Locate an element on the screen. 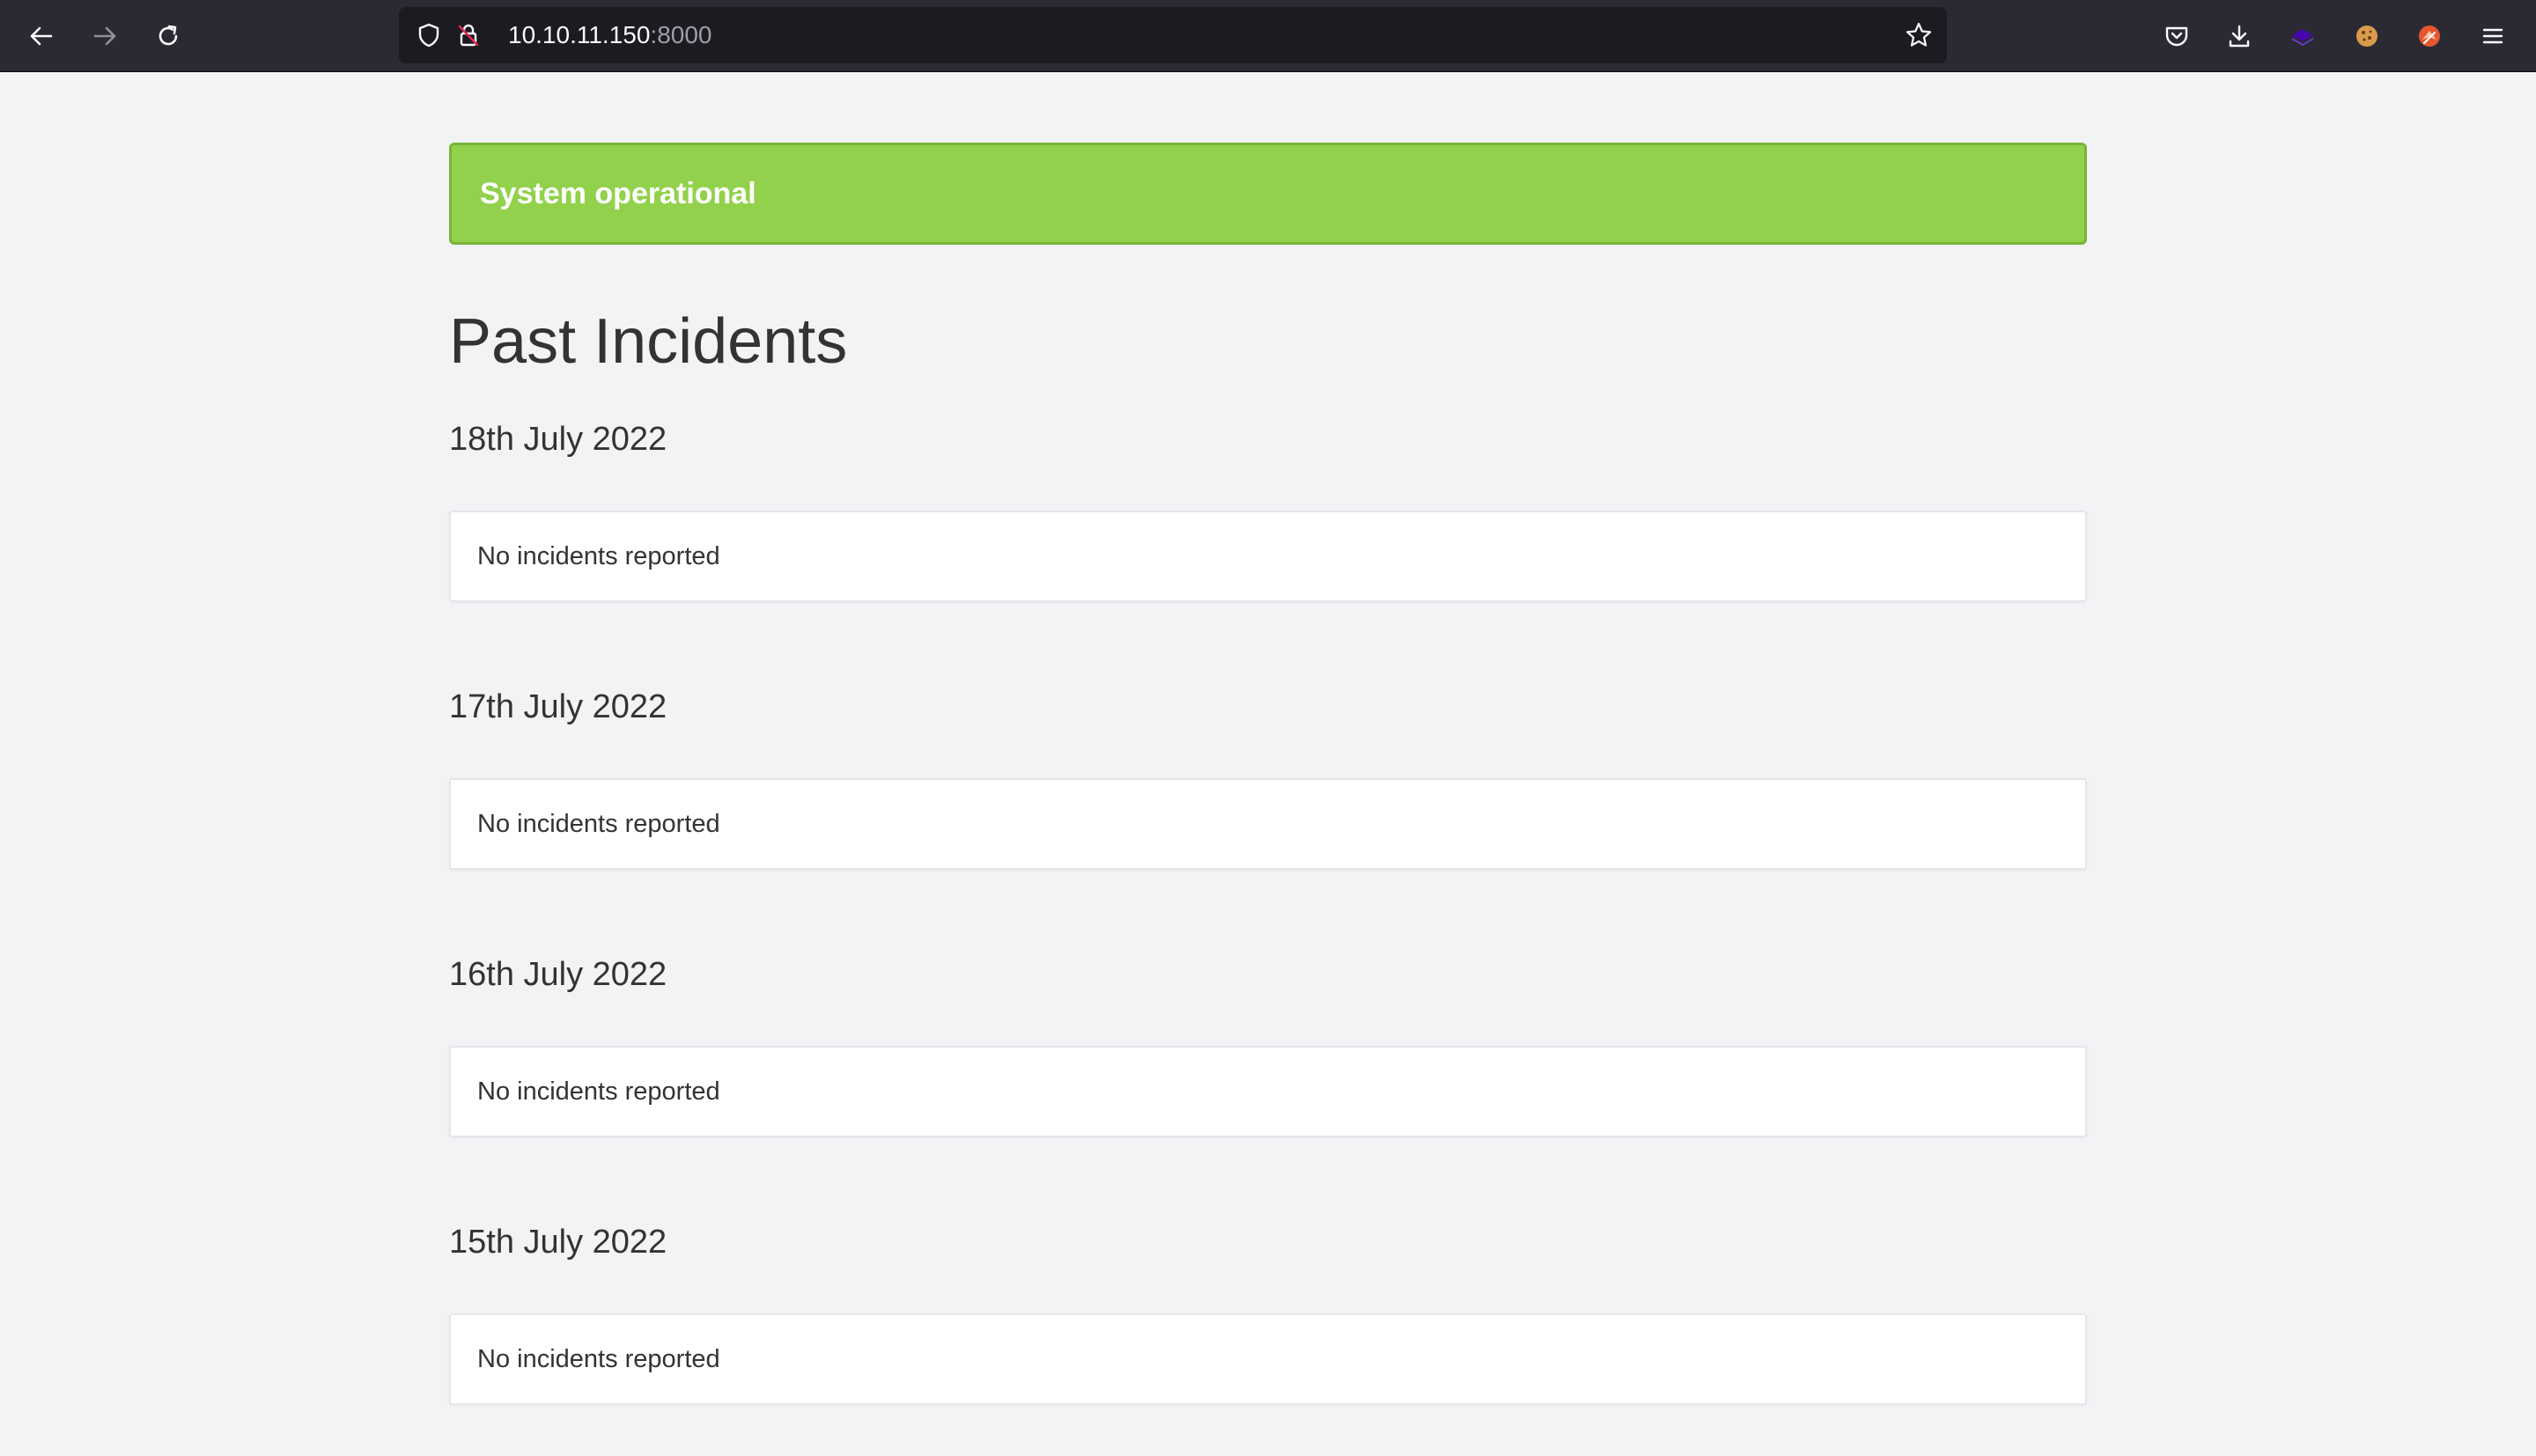 Image resolution: width=2536 pixels, height=1456 pixels. connection-info-button is located at coordinates (468, 35).